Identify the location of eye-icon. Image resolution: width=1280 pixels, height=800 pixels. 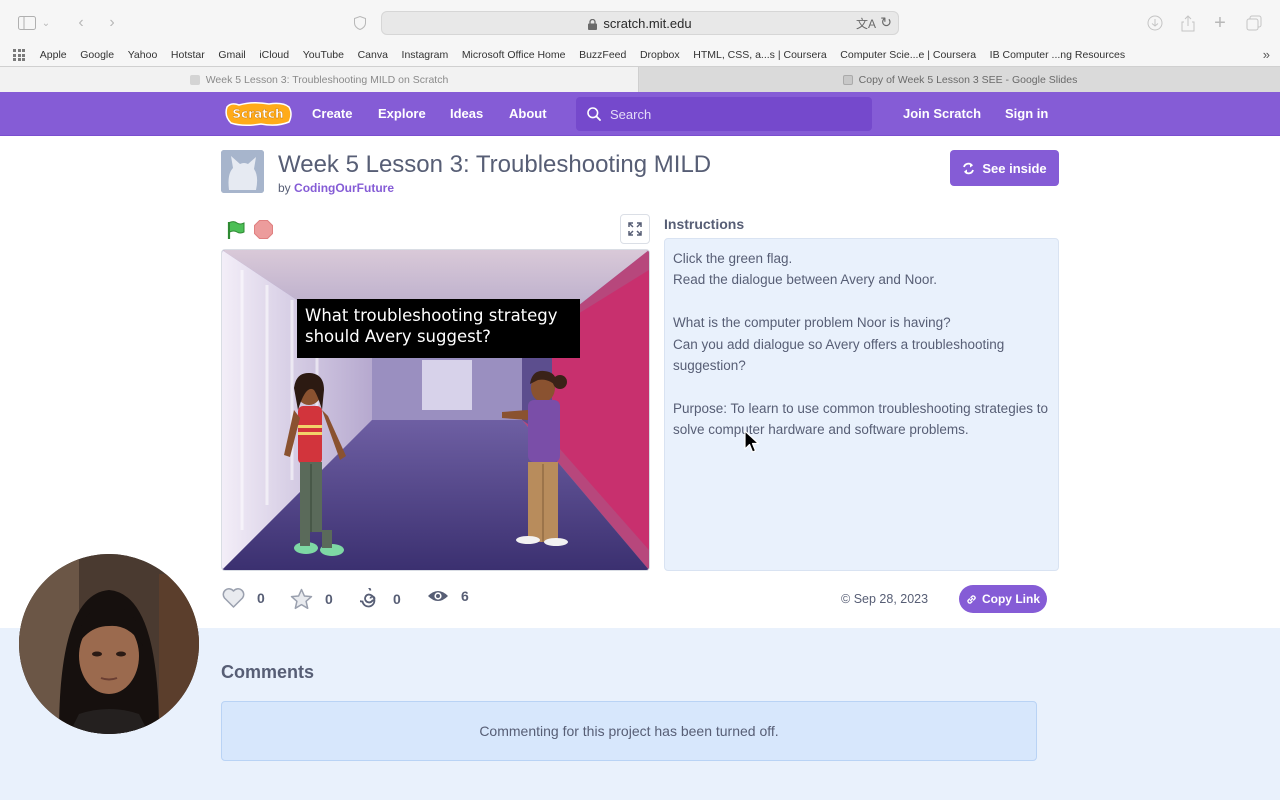
(438, 596).